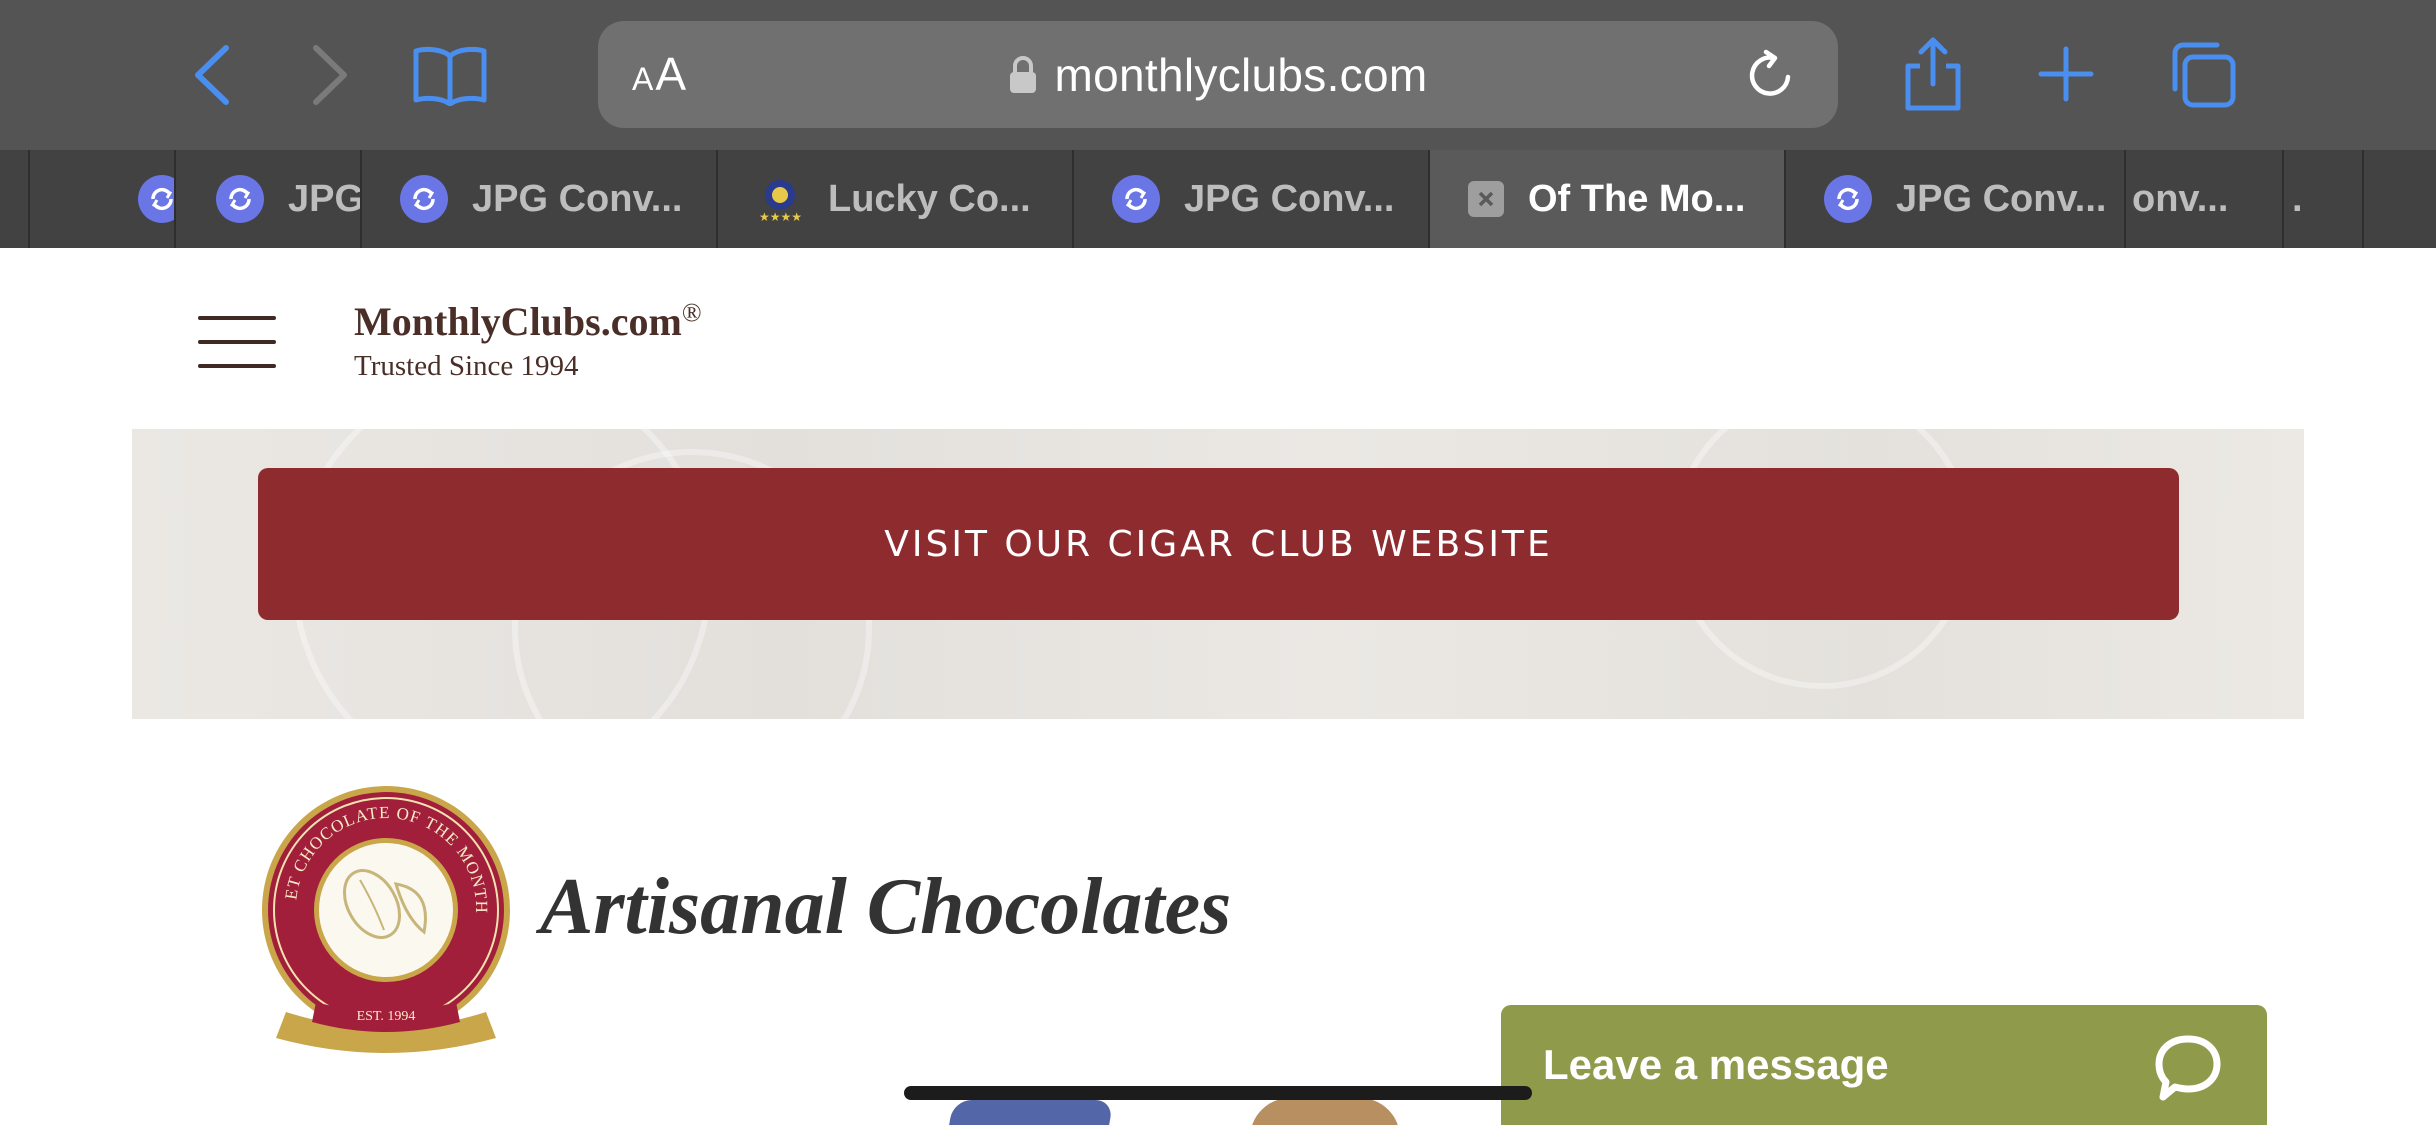 The width and height of the screenshot is (2436, 1125). Describe the element at coordinates (1716, 1064) in the screenshot. I see `chat-label: Leave a message` at that location.